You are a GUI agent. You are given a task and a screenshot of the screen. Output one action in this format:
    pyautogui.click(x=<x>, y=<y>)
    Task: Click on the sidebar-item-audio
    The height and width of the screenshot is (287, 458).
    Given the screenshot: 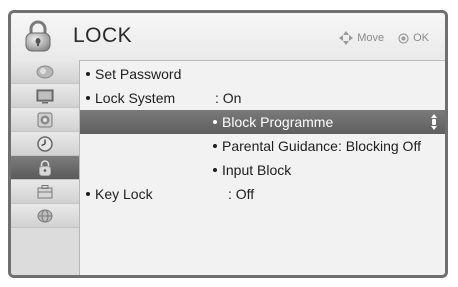 What is the action you would take?
    pyautogui.click(x=45, y=120)
    